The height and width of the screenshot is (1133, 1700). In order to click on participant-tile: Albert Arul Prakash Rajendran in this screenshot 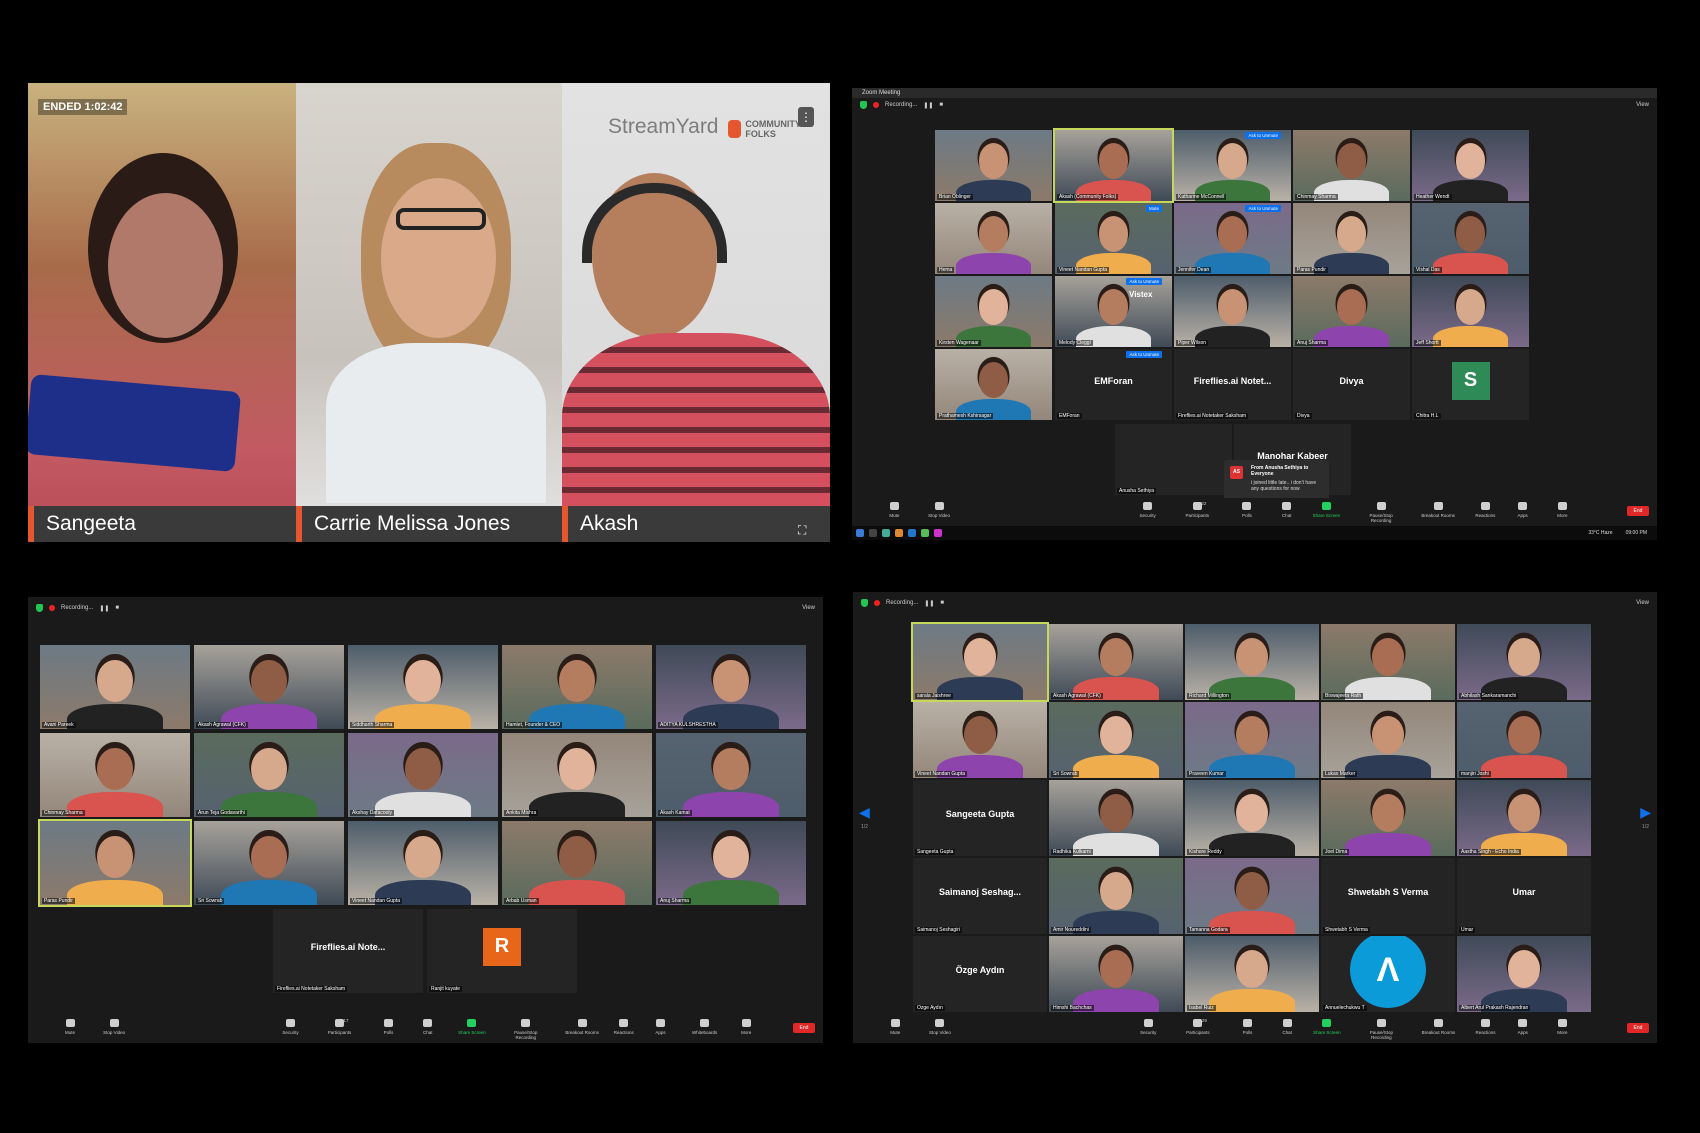, I will do `click(1524, 974)`.